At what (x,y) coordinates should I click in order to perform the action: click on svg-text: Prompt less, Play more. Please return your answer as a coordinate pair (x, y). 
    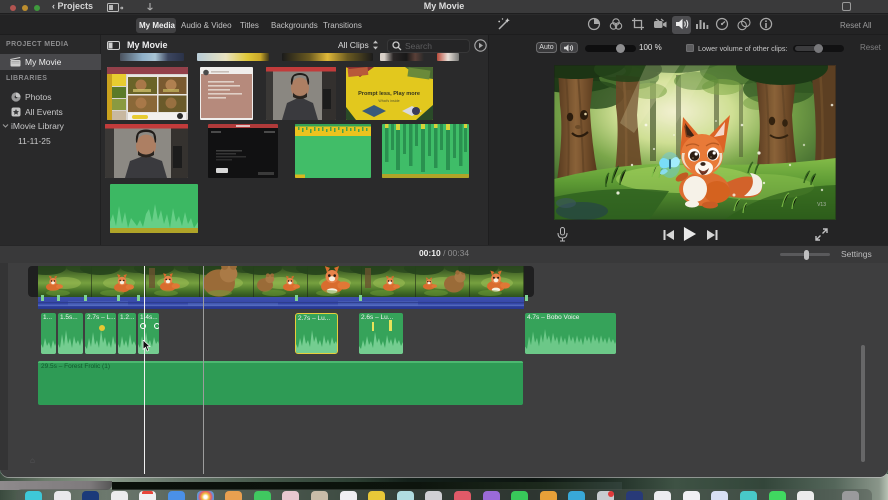
    Looking at the image, I should click on (389, 94).